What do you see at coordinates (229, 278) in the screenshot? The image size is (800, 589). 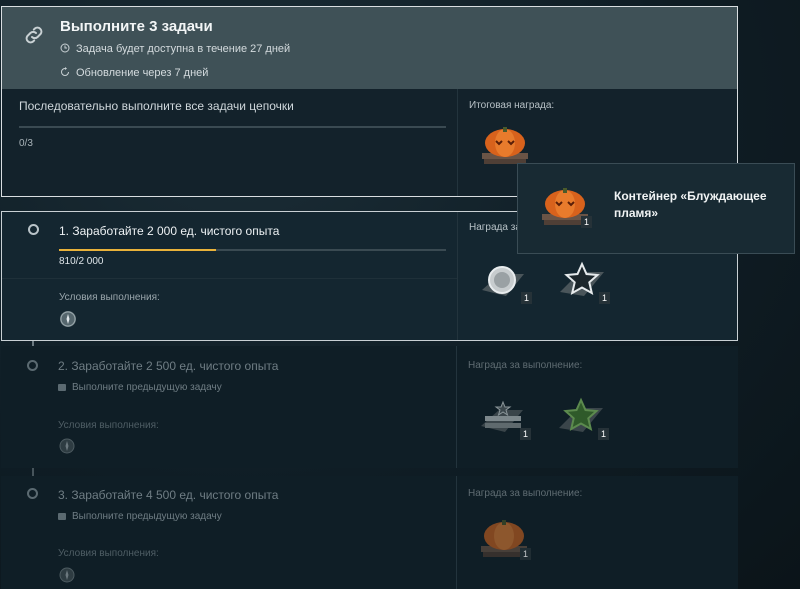 I see `row-divider` at bounding box center [229, 278].